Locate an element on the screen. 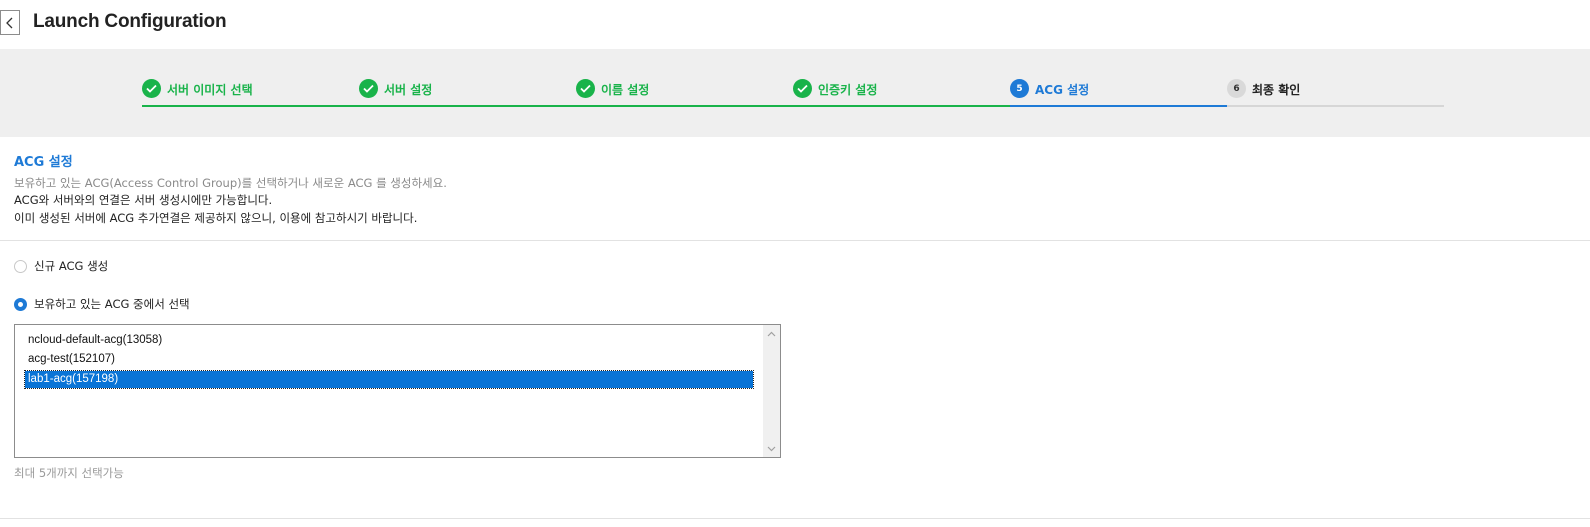  radio-label: 보유하고 있는 ACG 중에서 선택 is located at coordinates (112, 304).